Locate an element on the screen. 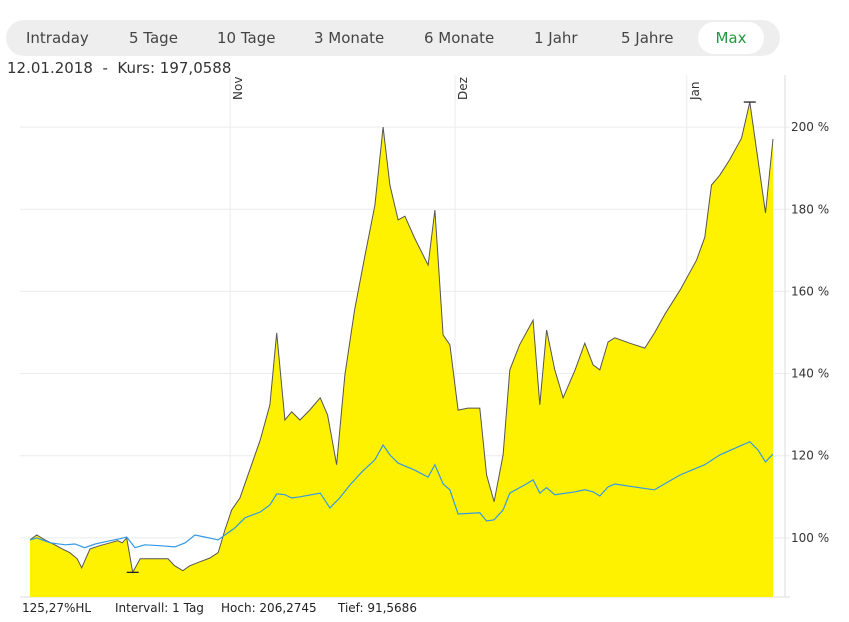 This screenshot has height=622, width=849. x-tick-label: Nov is located at coordinates (238, 88).